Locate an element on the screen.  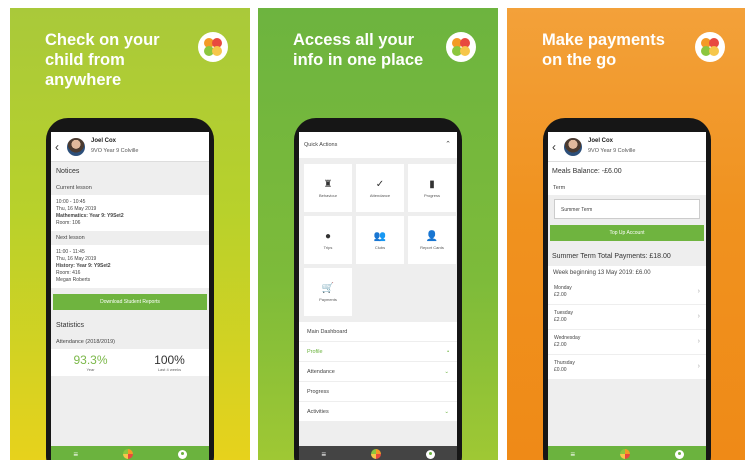
student-header: ‹ Joel Cox 9VO Year 9 Colville is located at coordinates (627, 147).